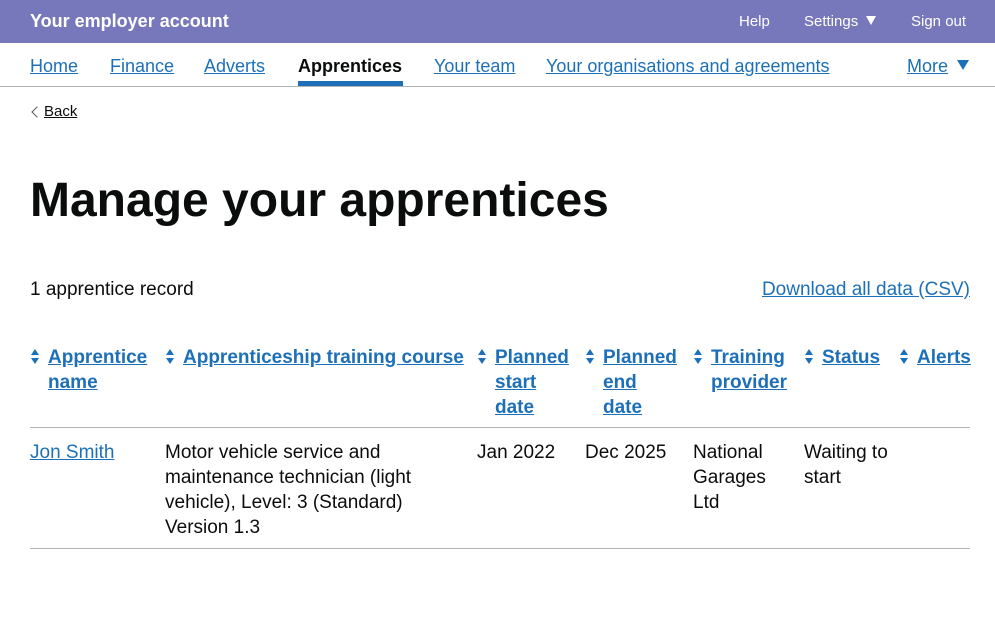  I want to click on nav-adverts: Adverts, so click(234, 66).